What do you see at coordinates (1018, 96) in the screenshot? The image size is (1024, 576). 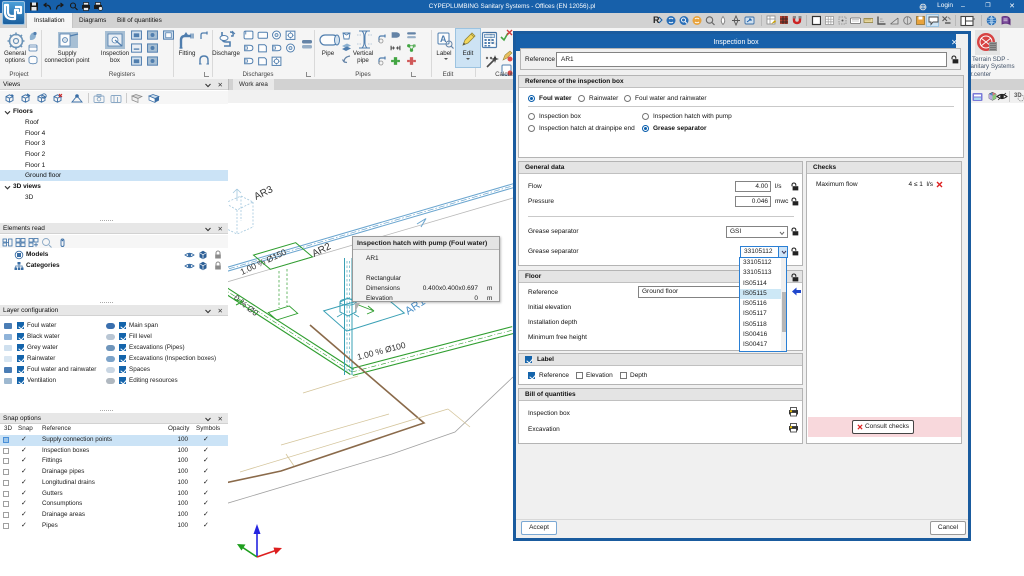 I see `svg-text: 3D` at bounding box center [1018, 96].